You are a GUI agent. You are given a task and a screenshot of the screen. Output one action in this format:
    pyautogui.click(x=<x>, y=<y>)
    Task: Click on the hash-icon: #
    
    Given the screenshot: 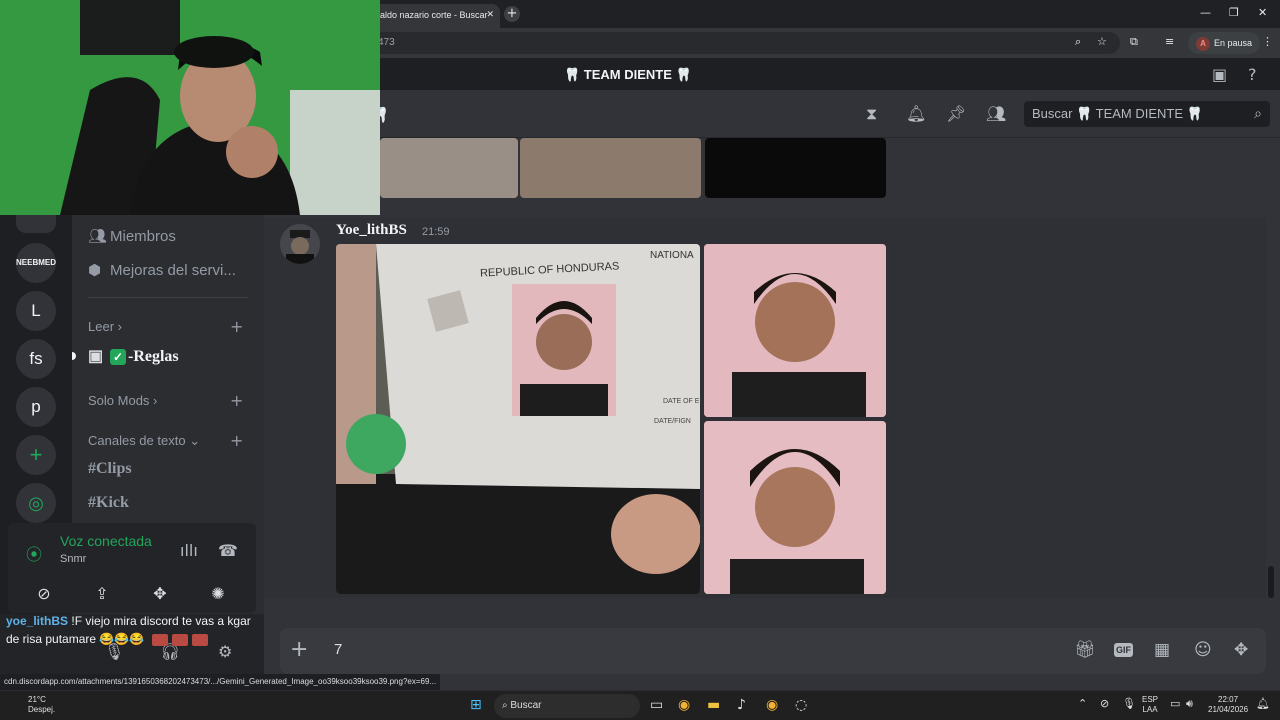 What is the action you would take?
    pyautogui.click(x=92, y=468)
    